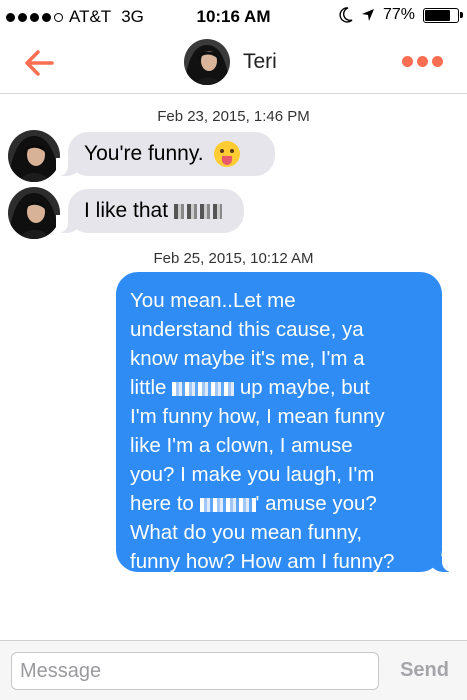  I want to click on message-fragment: here to, so click(162, 503).